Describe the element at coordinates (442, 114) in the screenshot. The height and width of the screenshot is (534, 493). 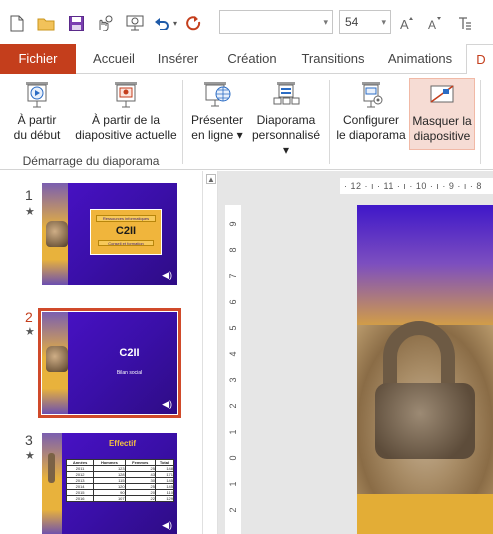
I see `hide-slide-button: Masquer la diapositive` at that location.